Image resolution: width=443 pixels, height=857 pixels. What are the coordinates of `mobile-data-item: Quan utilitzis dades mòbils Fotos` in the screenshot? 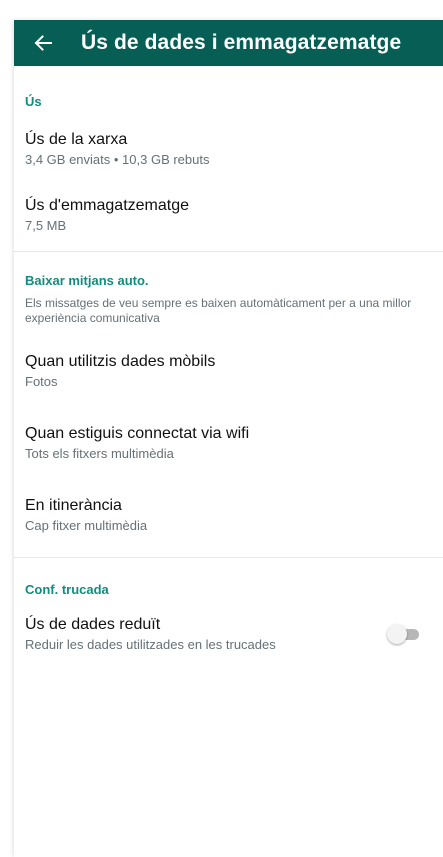 It's located at (228, 371).